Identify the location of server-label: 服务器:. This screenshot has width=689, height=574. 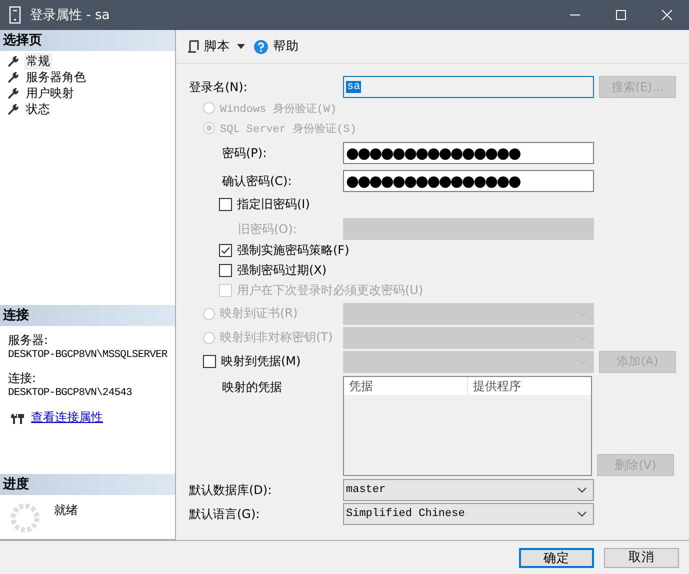
(29, 340).